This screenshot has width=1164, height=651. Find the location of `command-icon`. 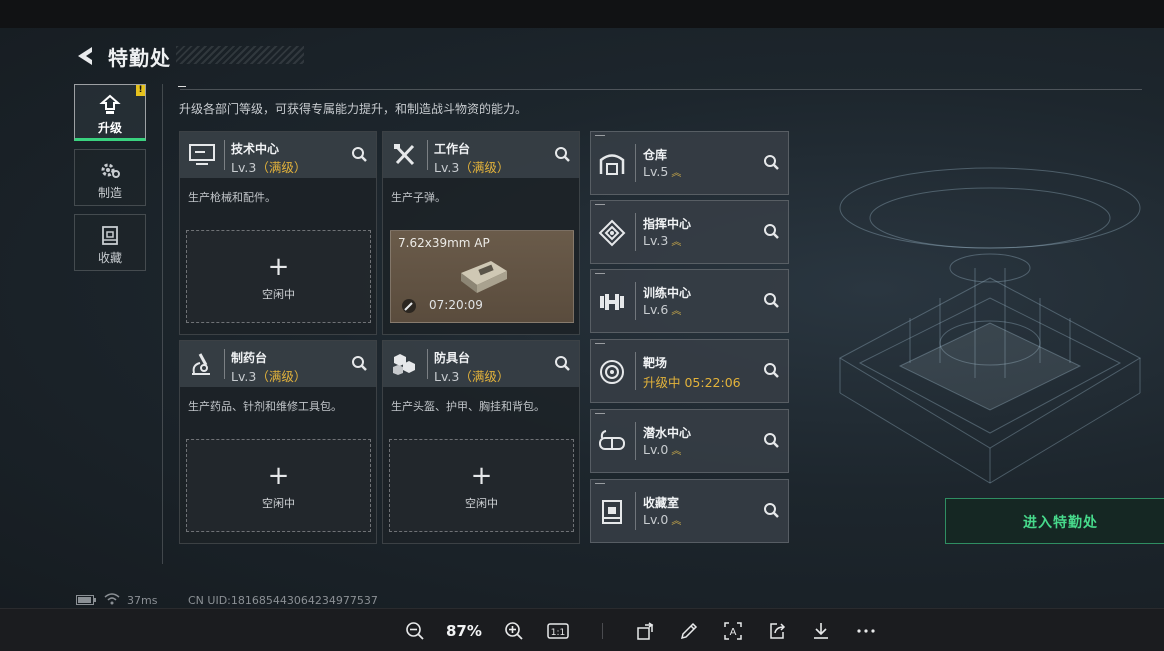

command-icon is located at coordinates (612, 233).